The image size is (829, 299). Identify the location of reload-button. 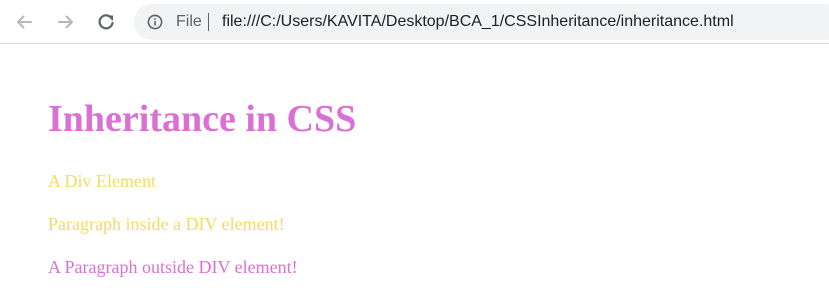
(106, 22).